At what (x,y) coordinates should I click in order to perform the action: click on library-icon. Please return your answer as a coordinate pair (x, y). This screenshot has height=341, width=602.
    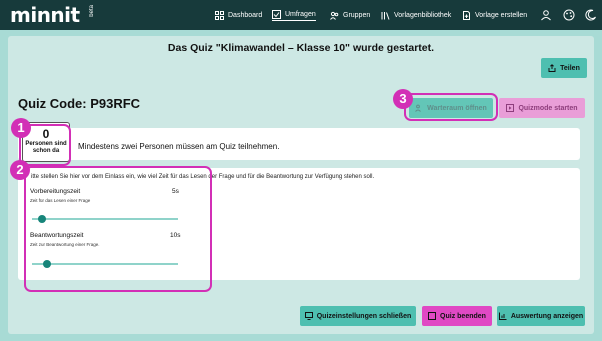
    Looking at the image, I should click on (385, 15).